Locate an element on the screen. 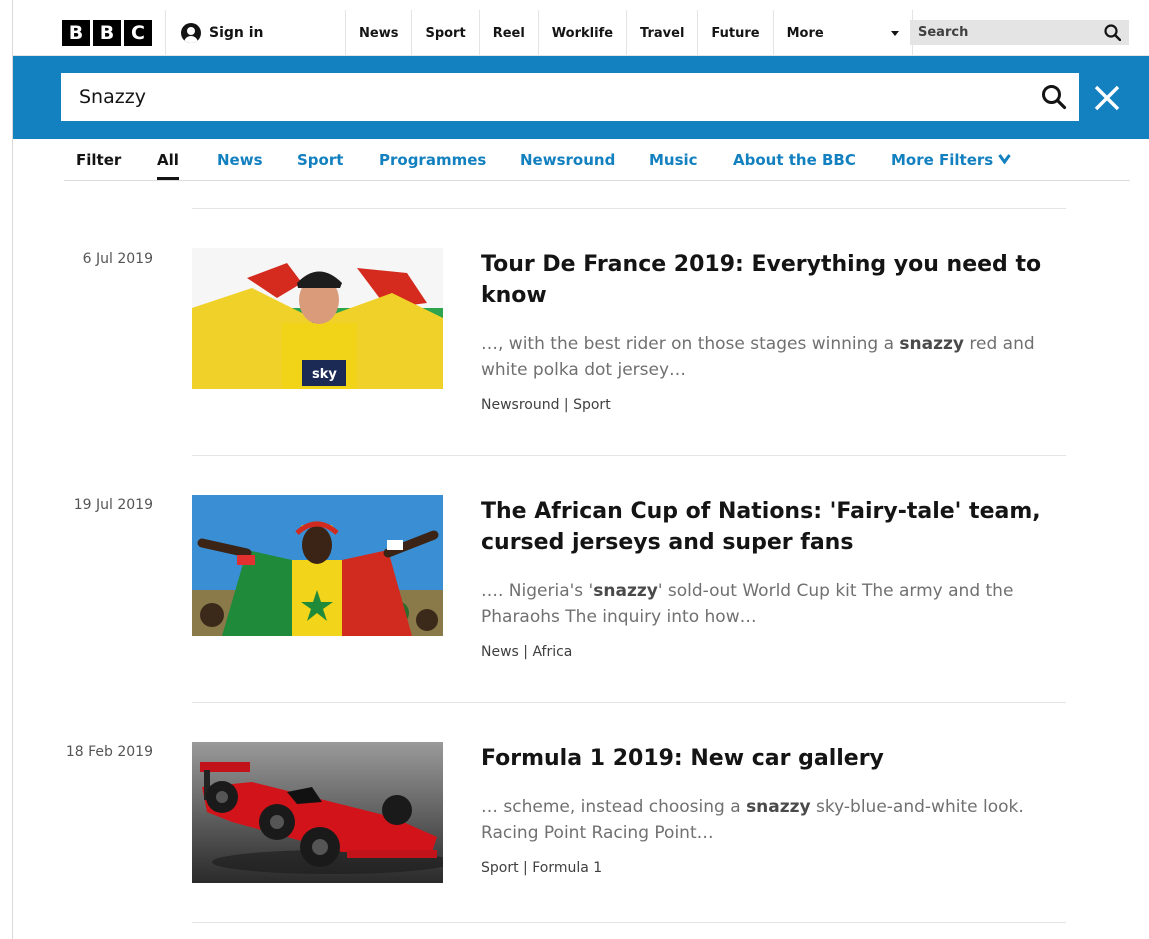 The width and height of the screenshot is (1149, 939). caret-down-icon is located at coordinates (894, 33).